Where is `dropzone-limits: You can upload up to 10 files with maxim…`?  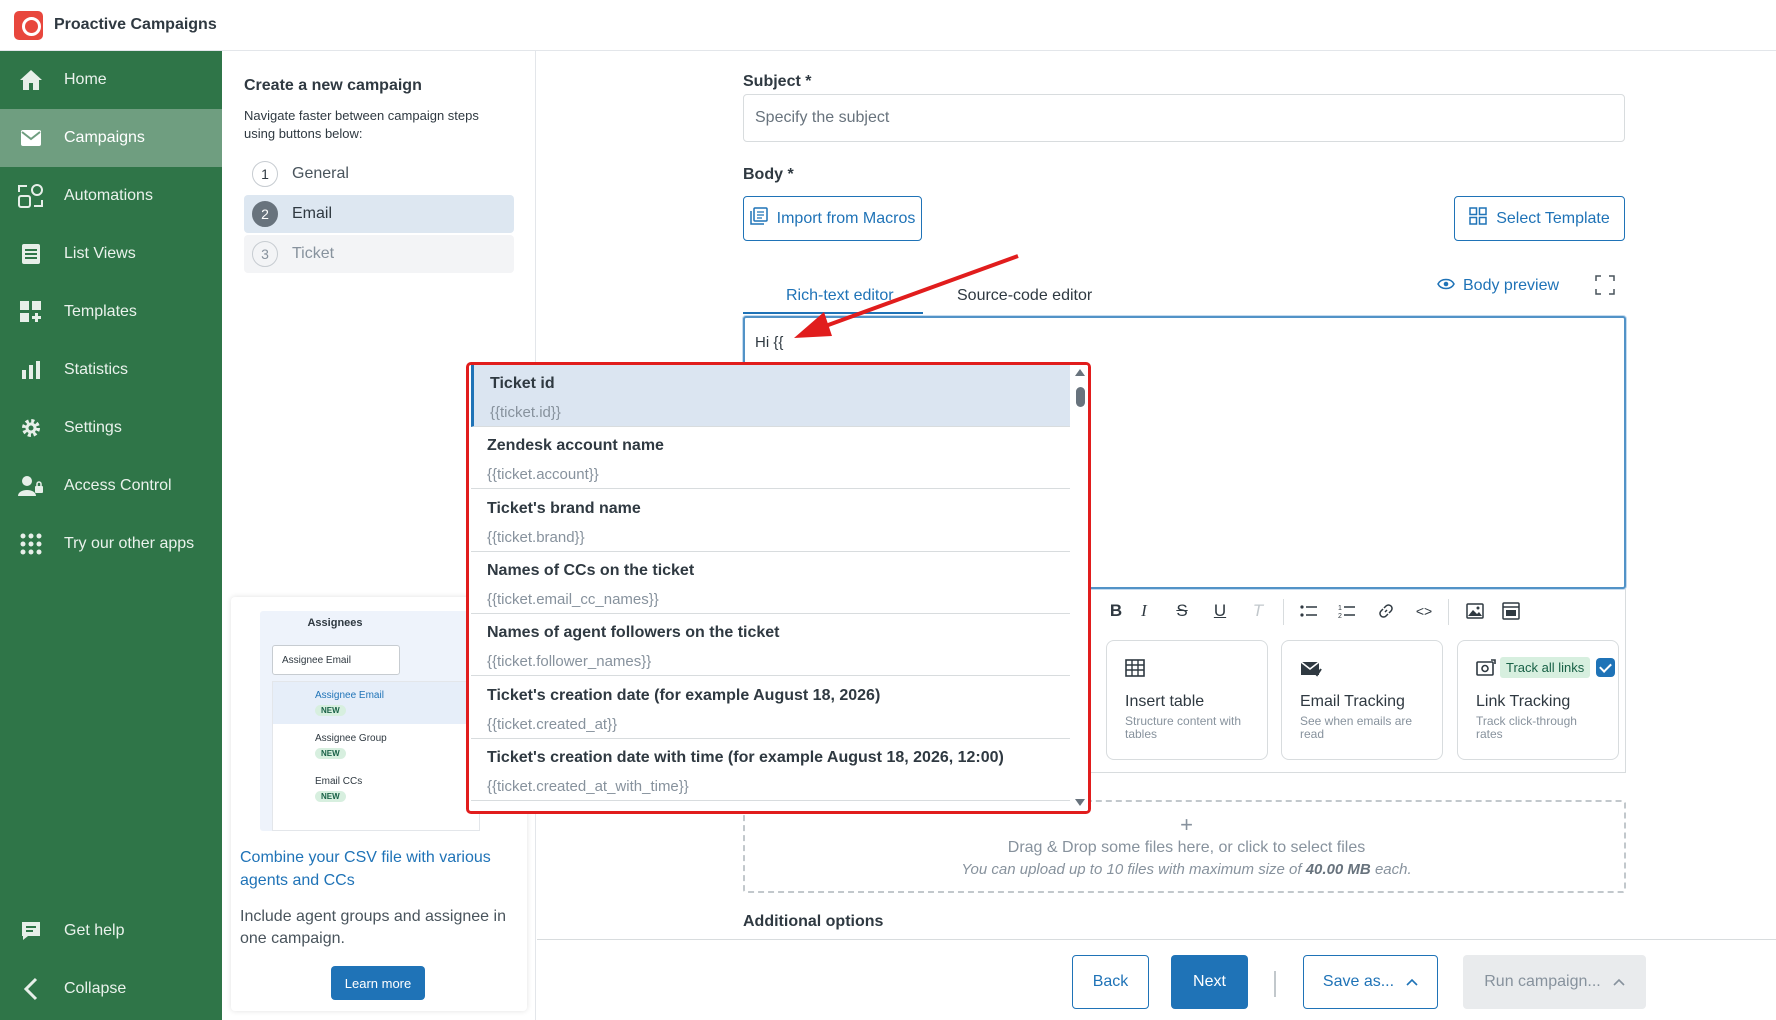
dropzone-limits: You can upload up to 10 files with maxim… is located at coordinates (1186, 869).